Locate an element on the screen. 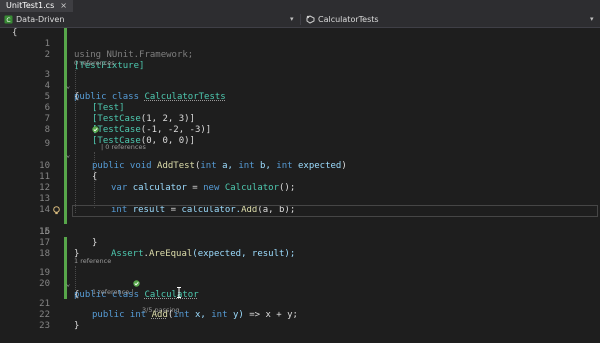 This screenshot has width=600, height=343. brace-token: } is located at coordinates (77, 326).